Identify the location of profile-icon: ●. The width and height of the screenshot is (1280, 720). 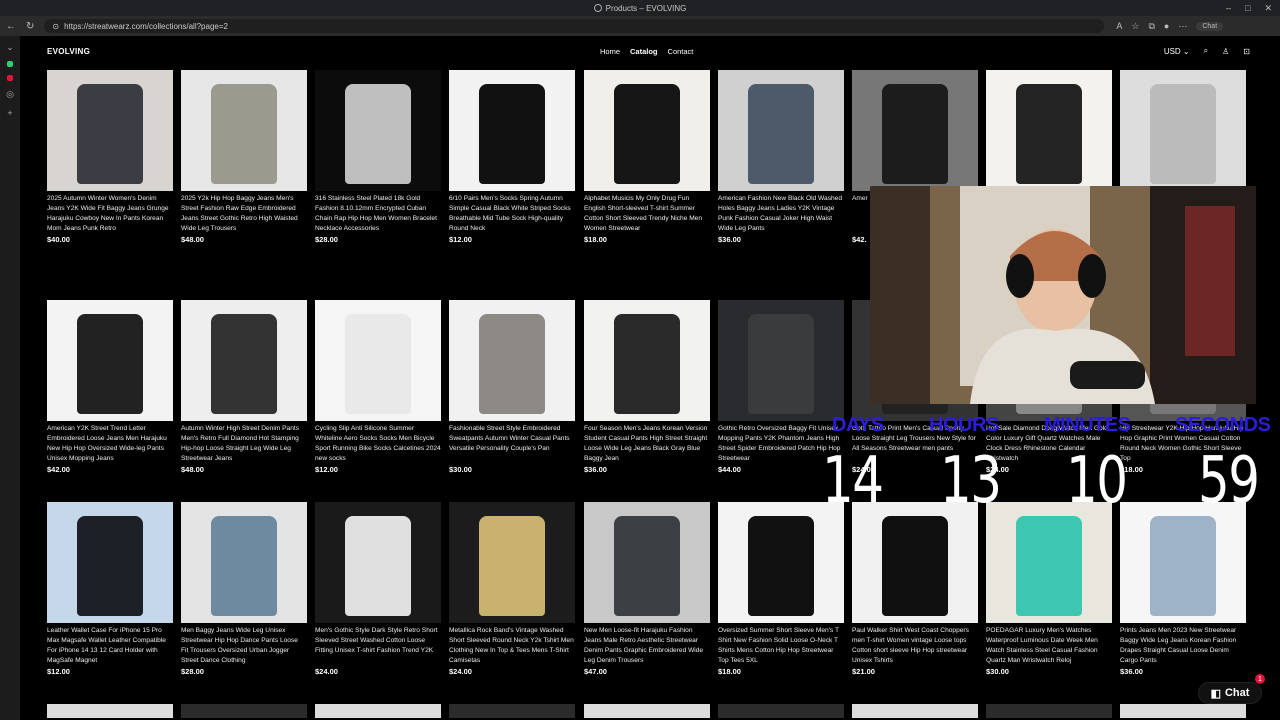
(1166, 26).